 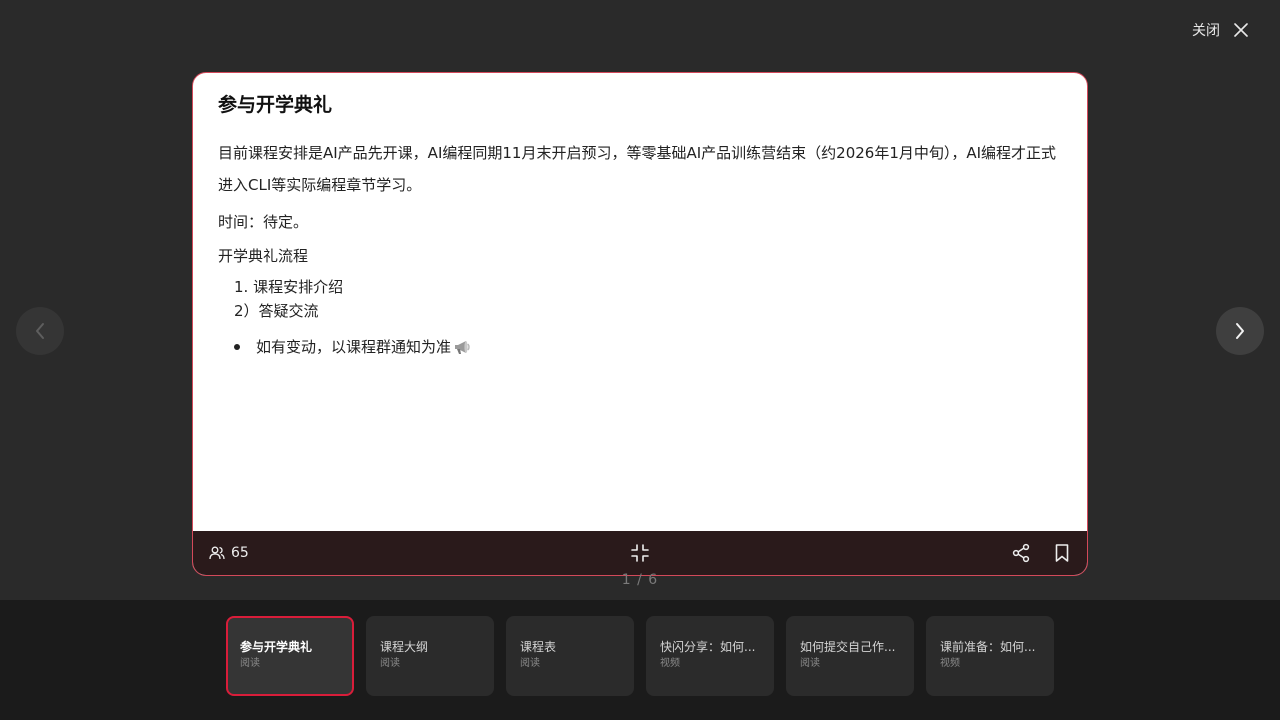 I want to click on viewer-count: 65, so click(x=229, y=553).